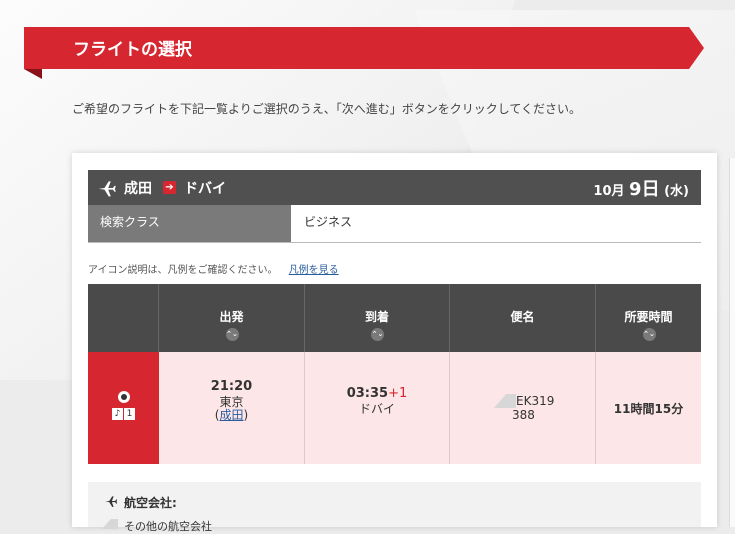  Describe the element at coordinates (535, 401) in the screenshot. I see `flight-number: EK319` at that location.